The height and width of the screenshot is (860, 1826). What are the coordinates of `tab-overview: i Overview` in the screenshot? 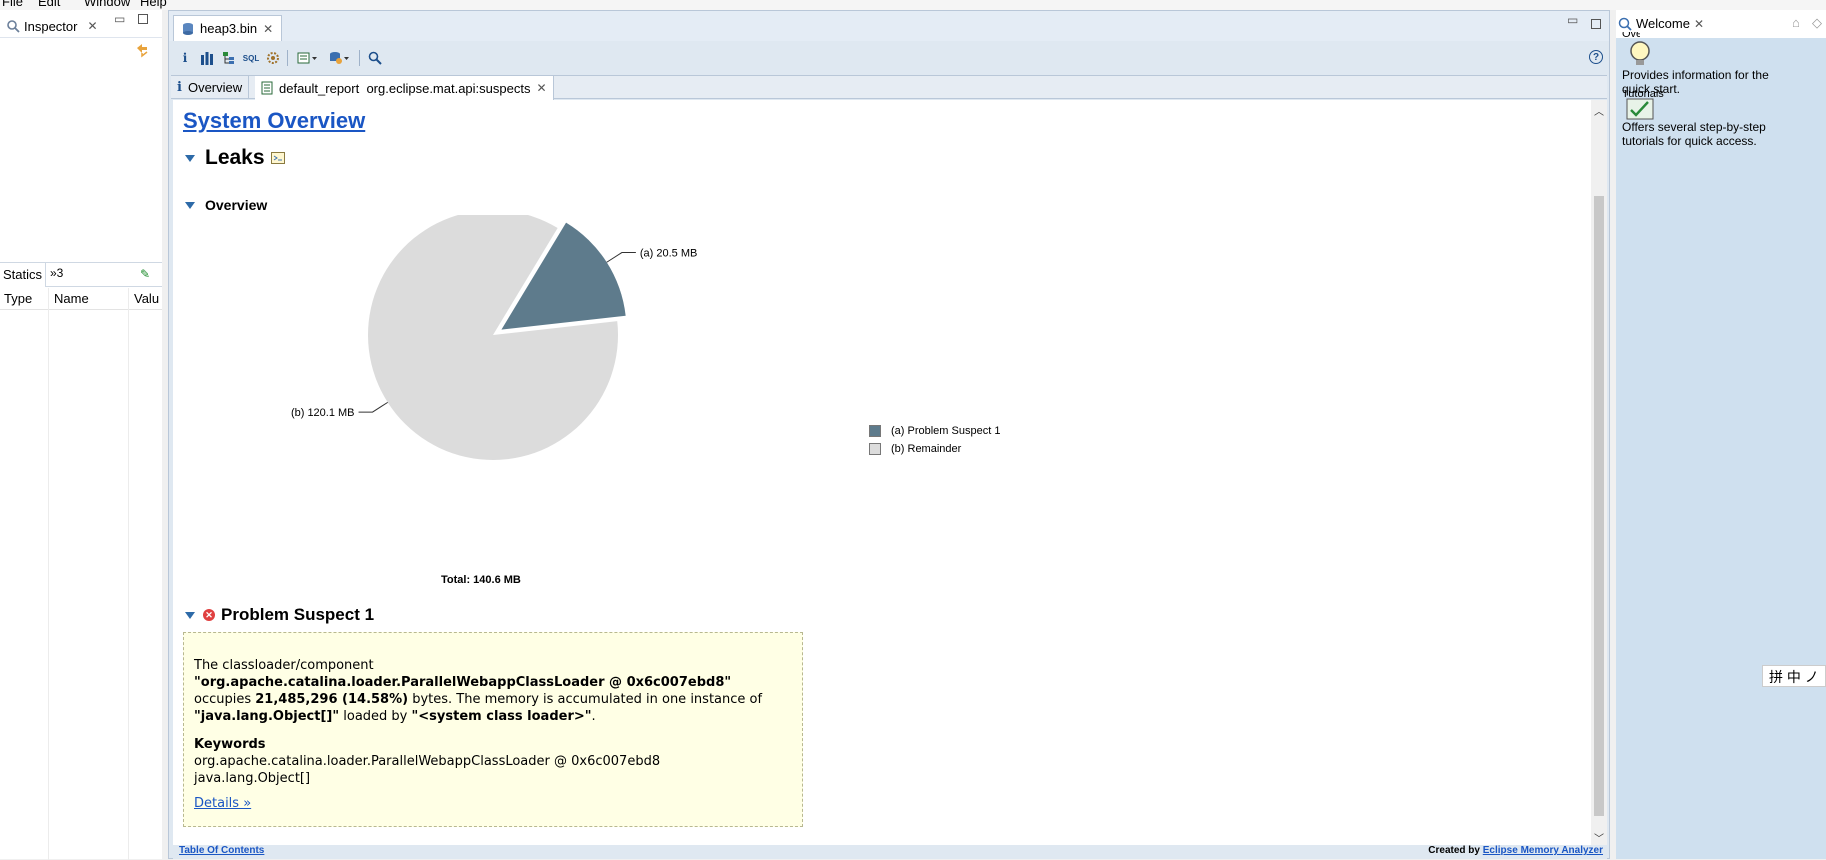 It's located at (210, 87).